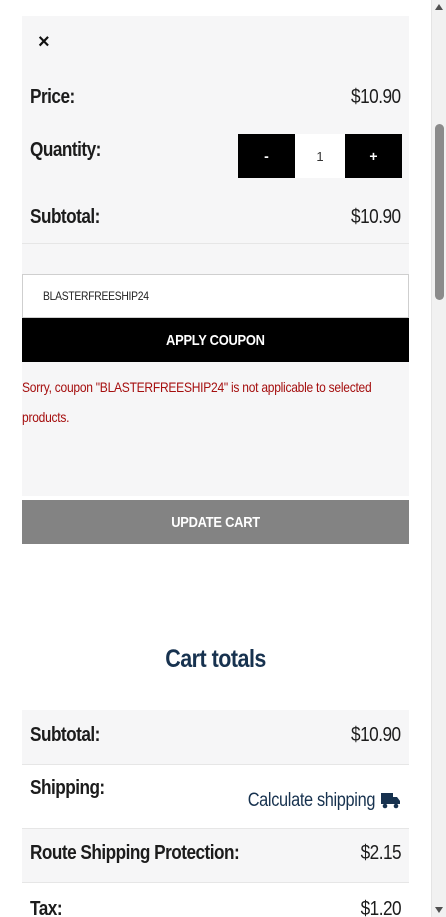 Image resolution: width=446 pixels, height=917 pixels. Describe the element at coordinates (44, 42) in the screenshot. I see `remove-item-icon: ×` at that location.